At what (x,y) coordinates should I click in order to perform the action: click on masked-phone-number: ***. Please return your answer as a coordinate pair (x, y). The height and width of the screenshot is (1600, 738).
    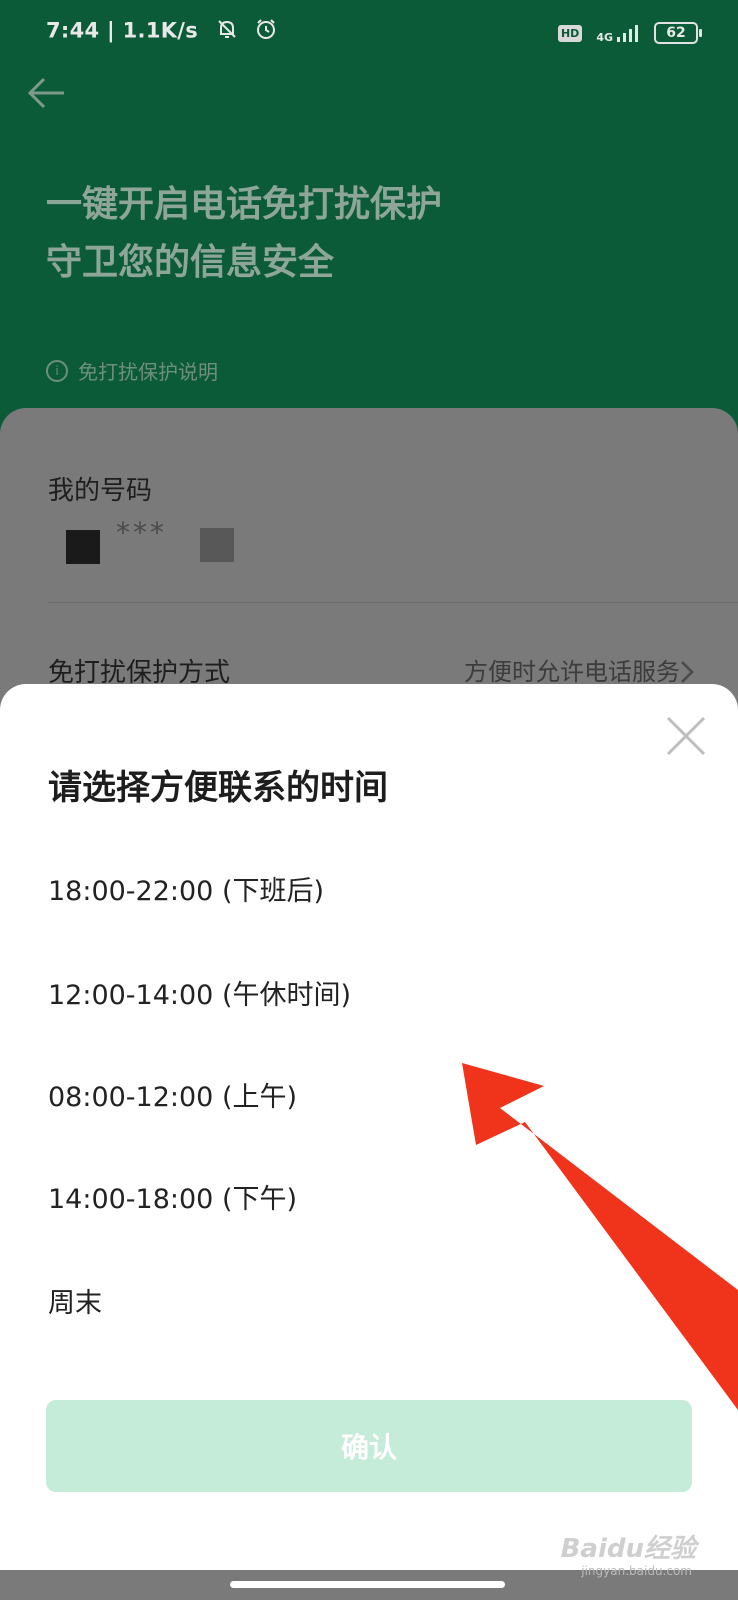
    Looking at the image, I should click on (152, 541).